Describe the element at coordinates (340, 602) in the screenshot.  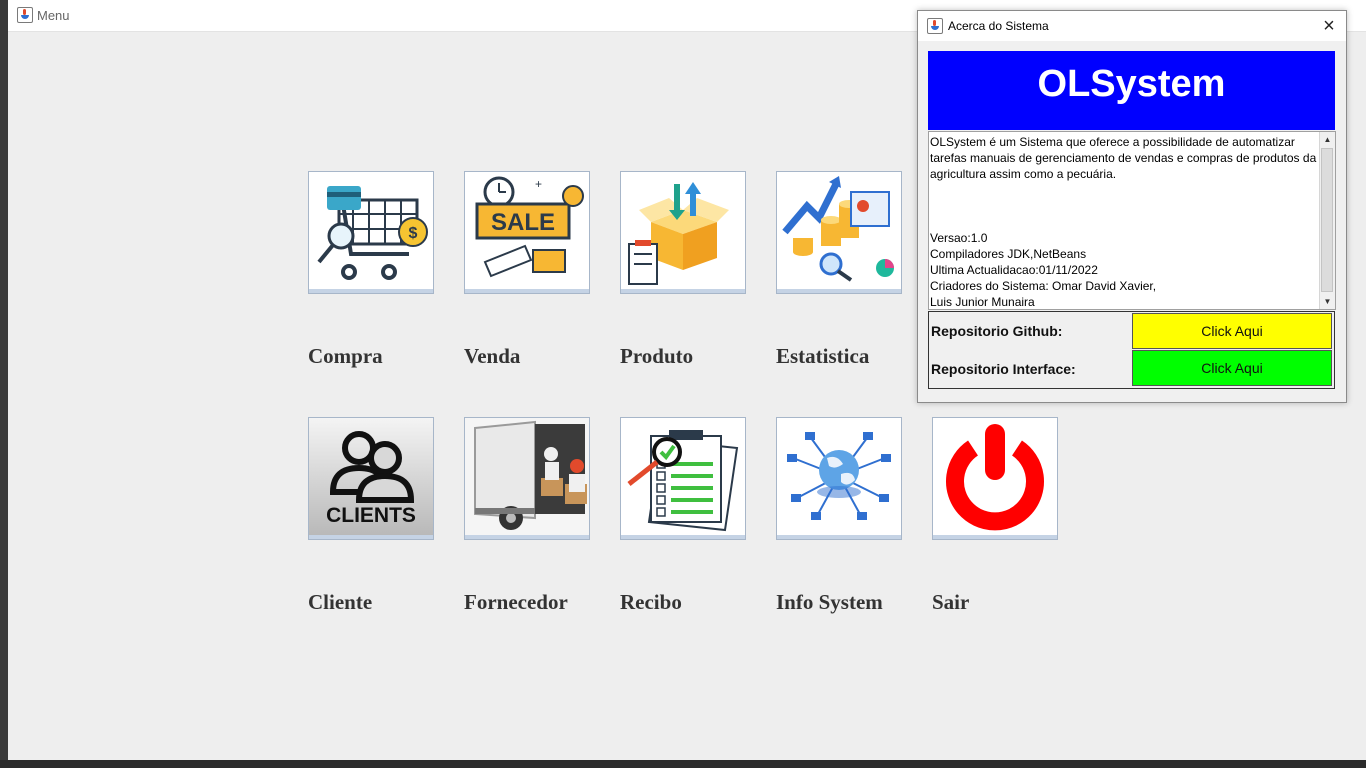
I see `cliente-label: Cliente` at that location.